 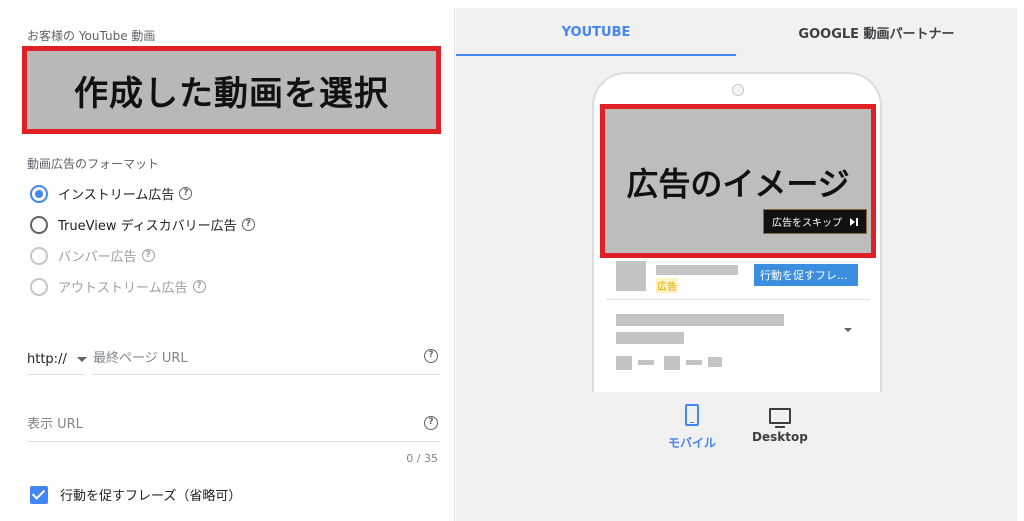 I want to click on cta-checkbox-label: 行動を促すフレーズ（省略可）, so click(x=151, y=496).